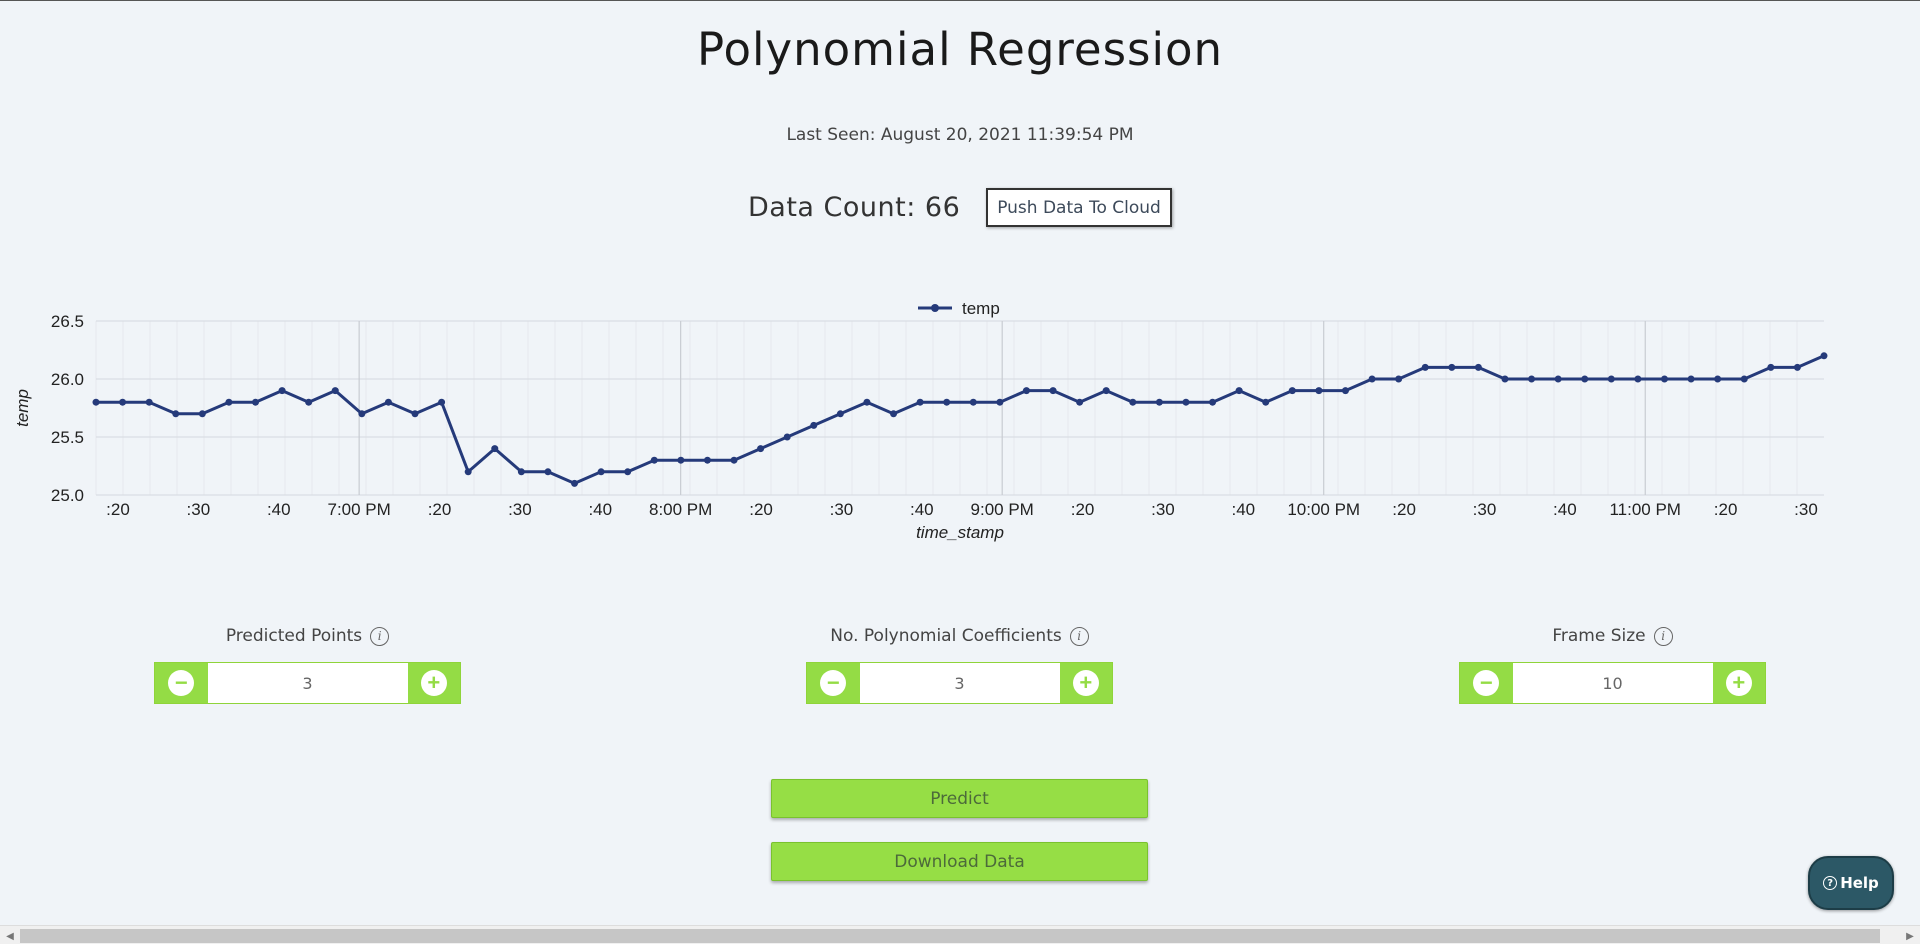  Describe the element at coordinates (67, 437) in the screenshot. I see `y-tick-label: 25.5` at that location.